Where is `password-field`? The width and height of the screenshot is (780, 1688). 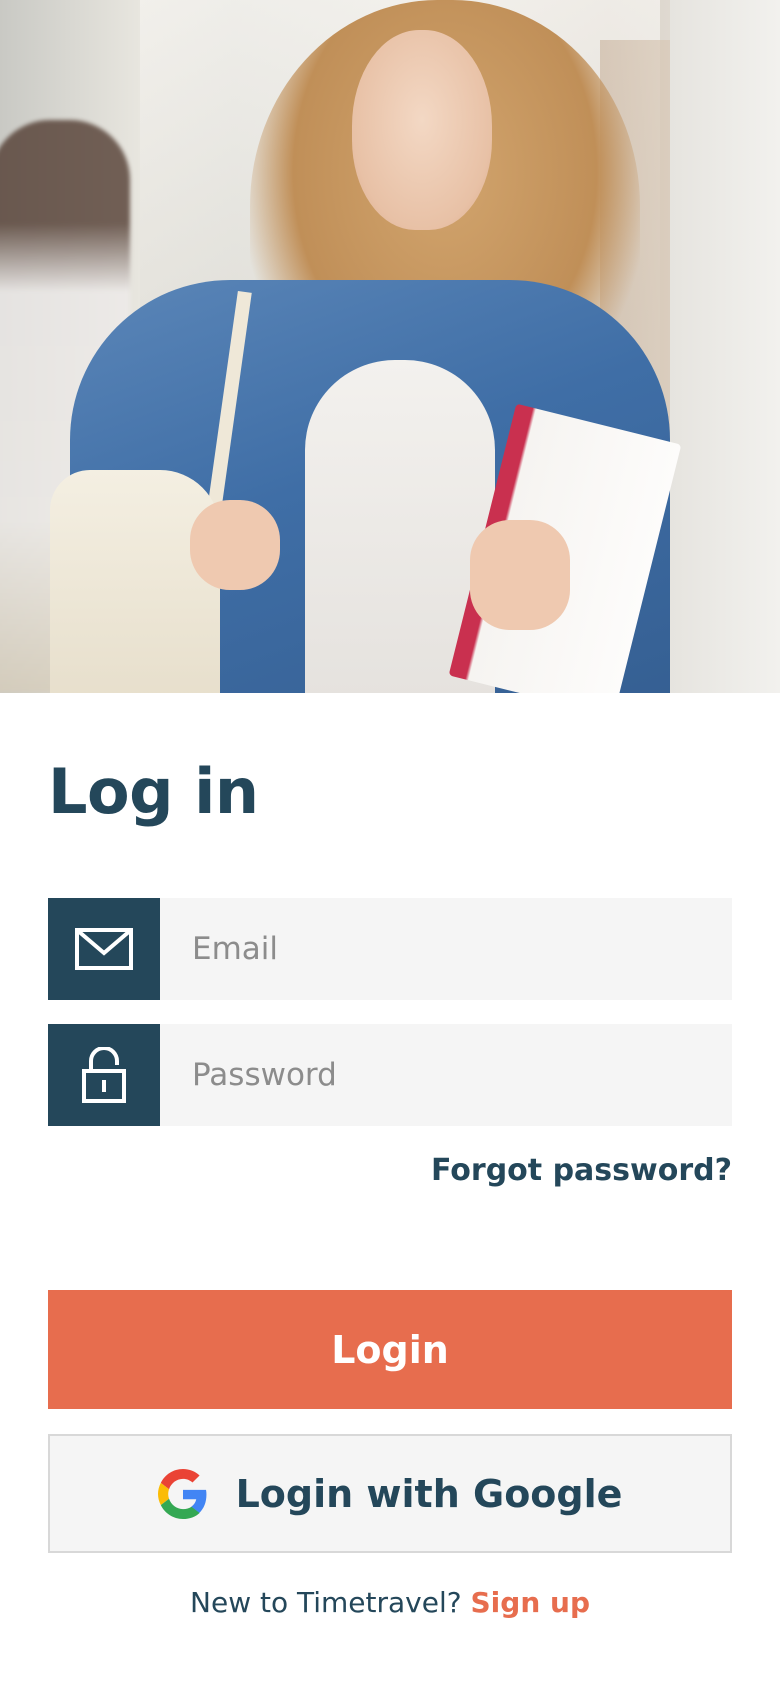 password-field is located at coordinates (390, 1075).